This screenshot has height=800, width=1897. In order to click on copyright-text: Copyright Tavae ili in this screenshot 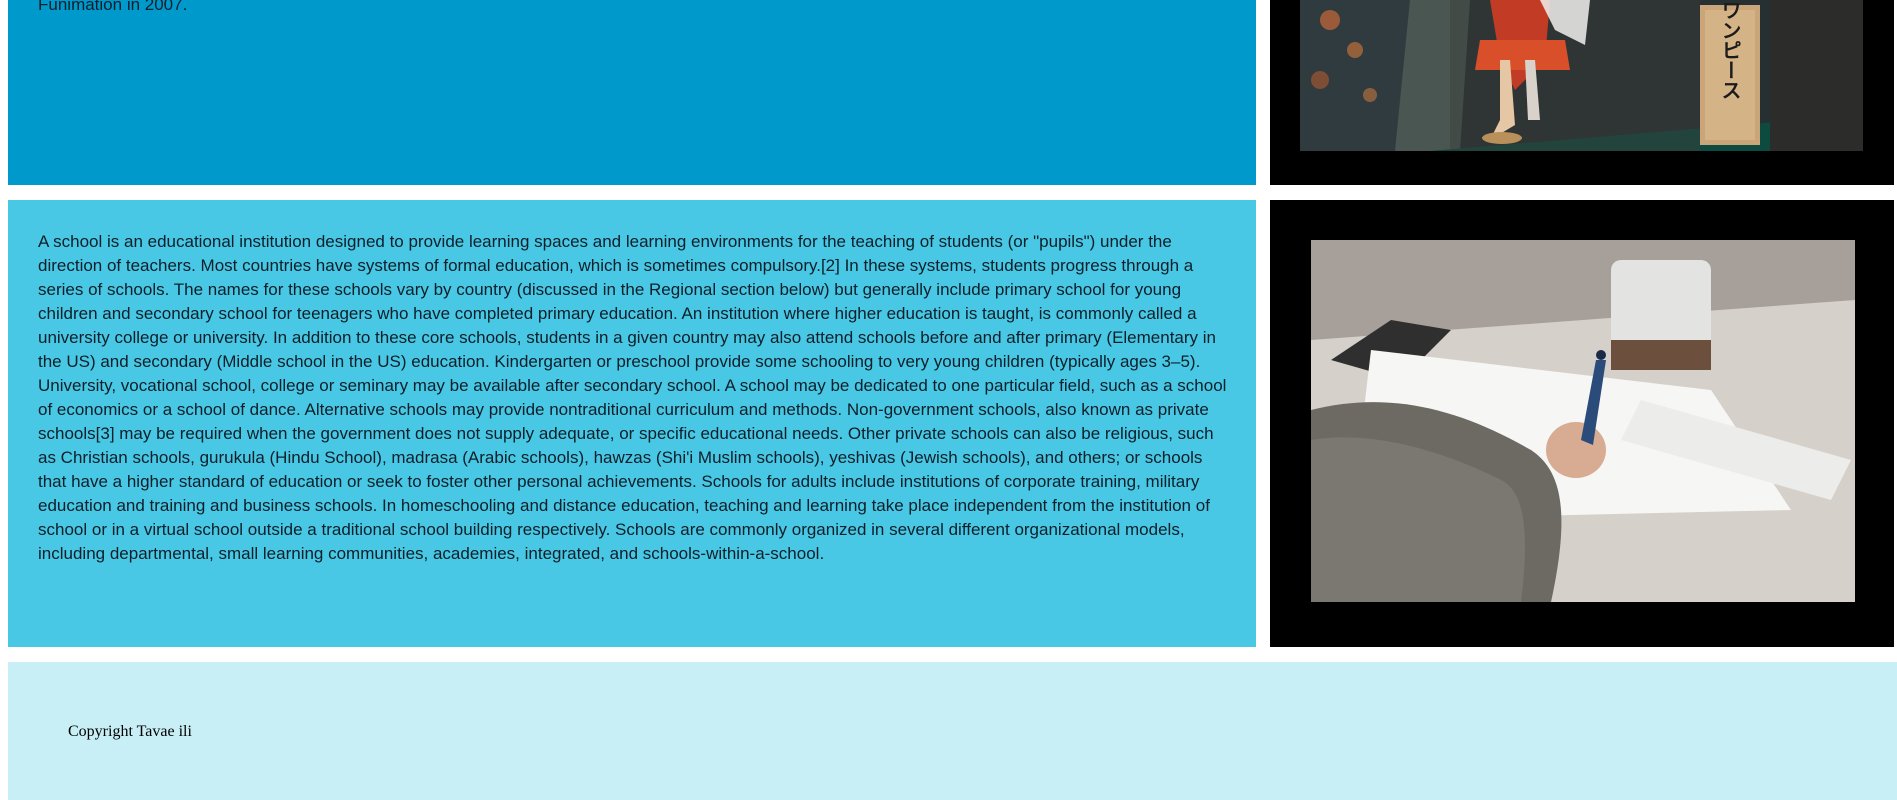, I will do `click(130, 731)`.